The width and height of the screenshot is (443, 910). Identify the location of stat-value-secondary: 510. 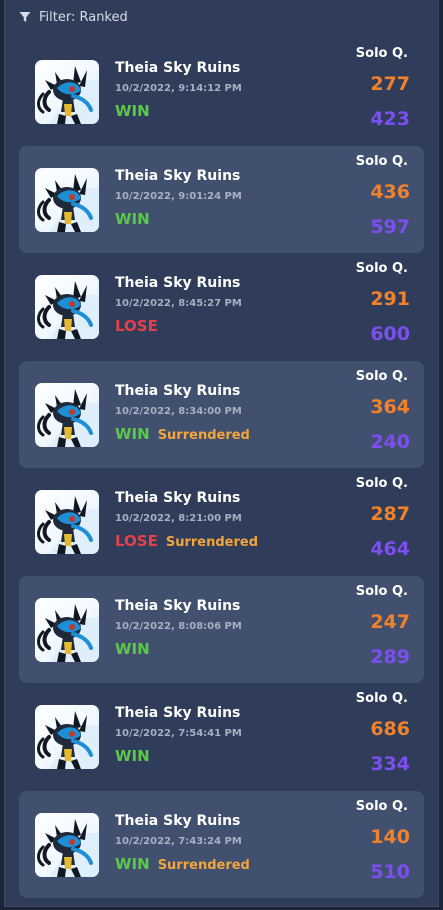
(390, 872).